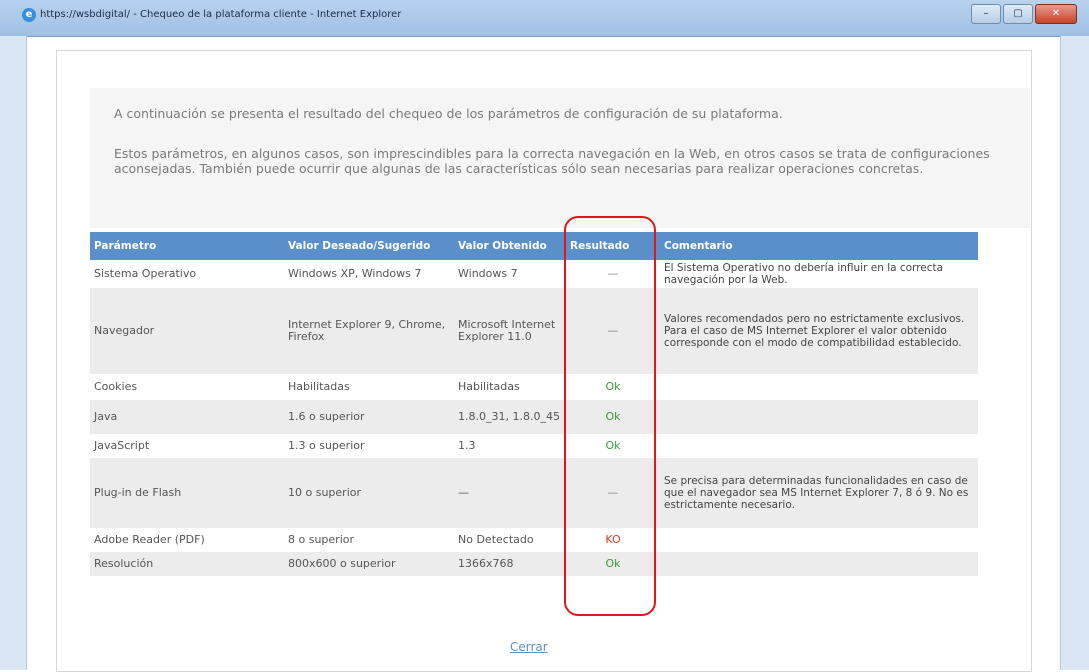  I want to click on maximize-button: ▢, so click(1018, 14).